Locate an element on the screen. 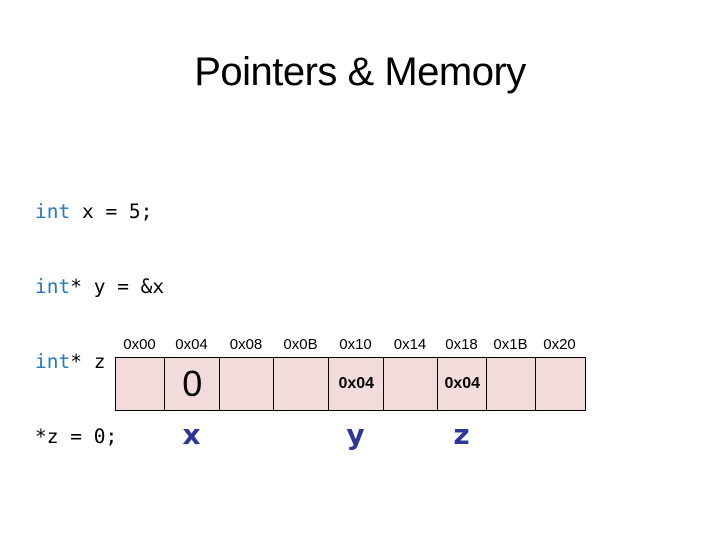 The height and width of the screenshot is (540, 720). code-line: int* y = &x is located at coordinates (99, 286).